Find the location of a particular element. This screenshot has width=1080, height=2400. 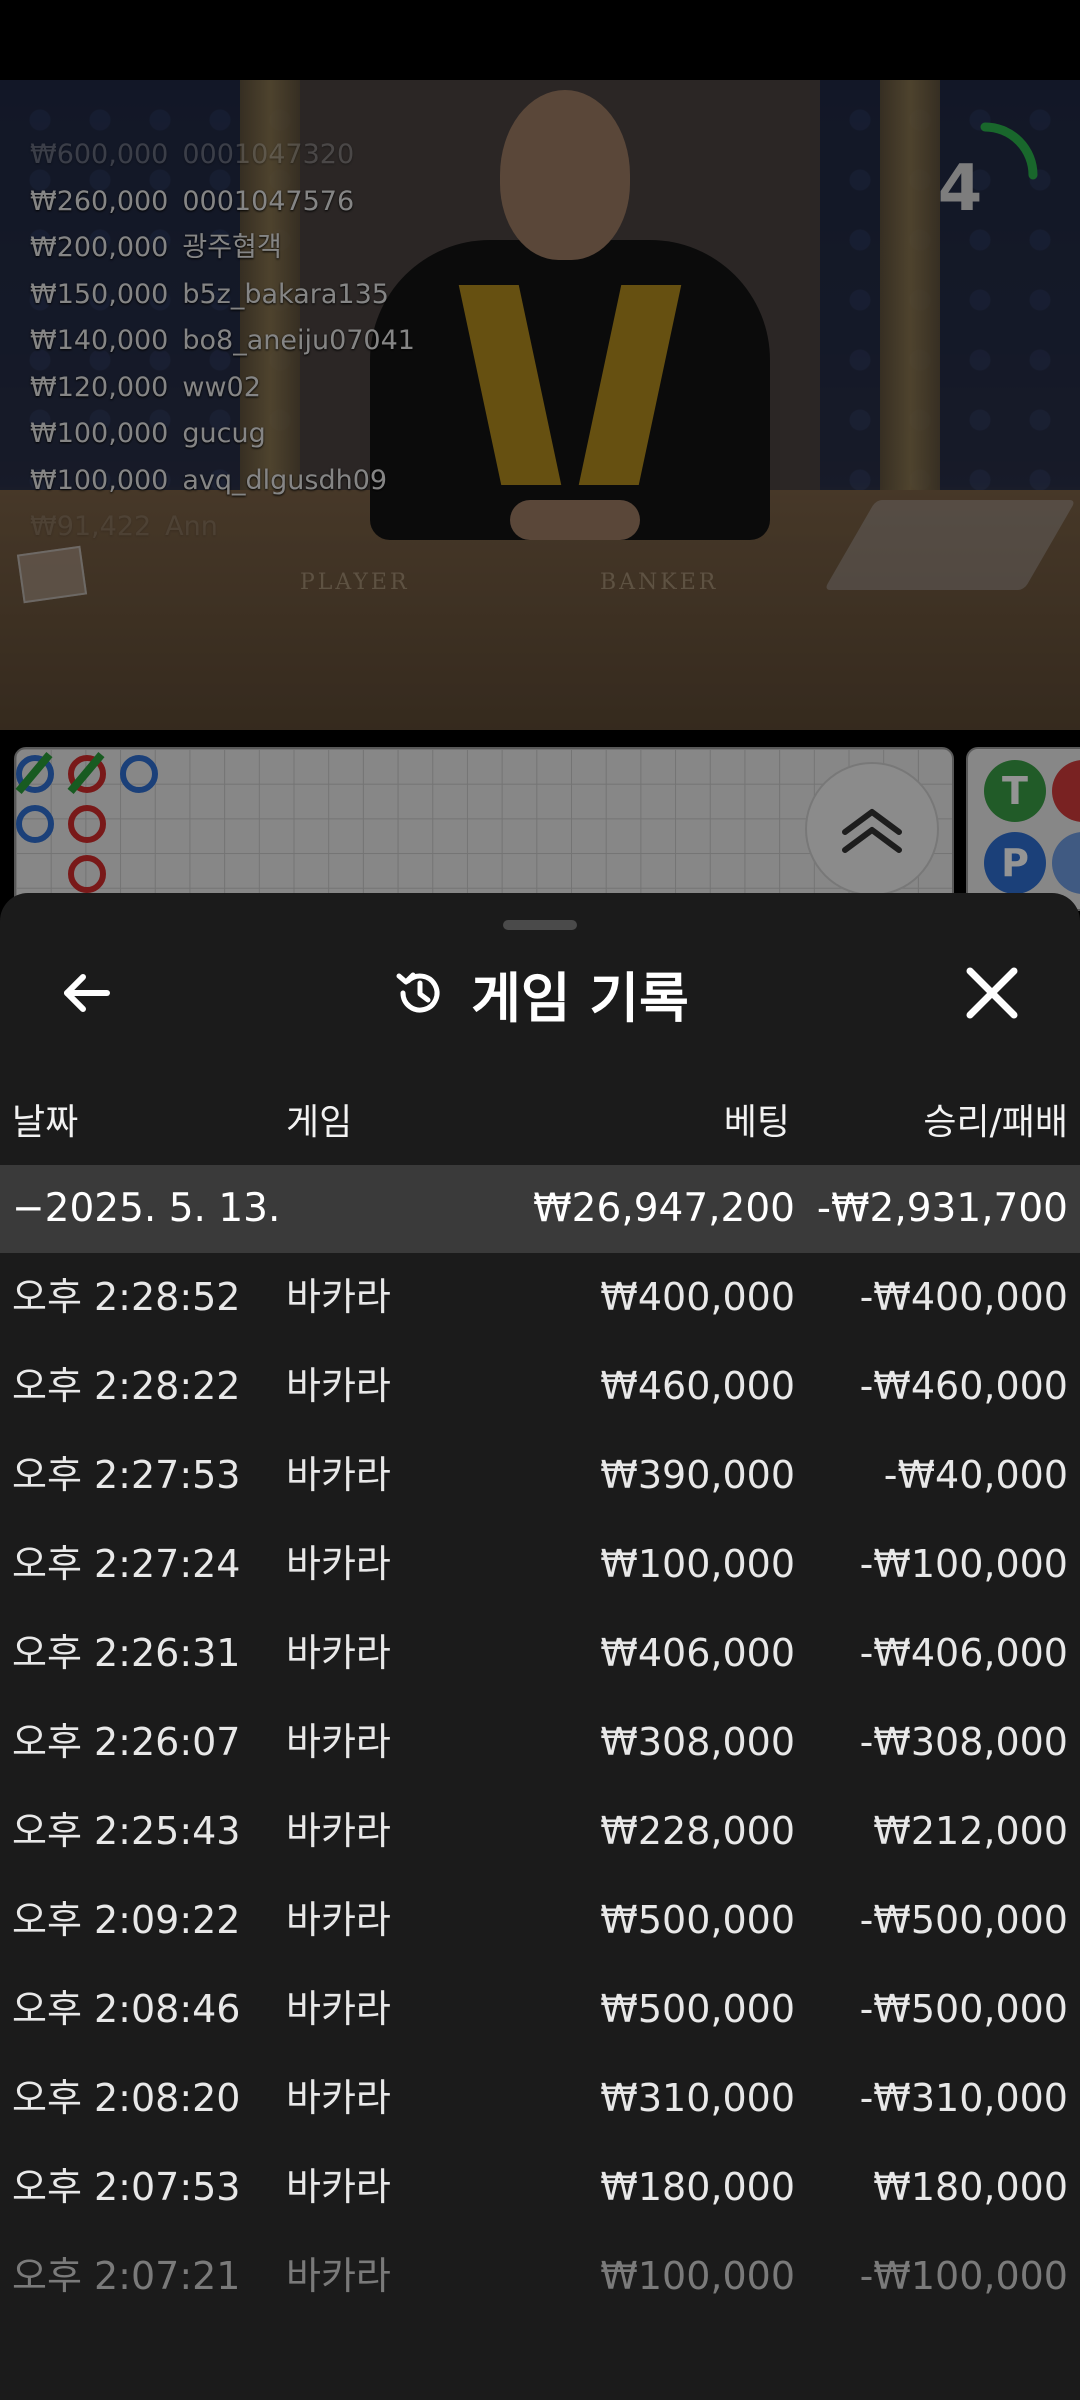

close-button is located at coordinates (992, 993).